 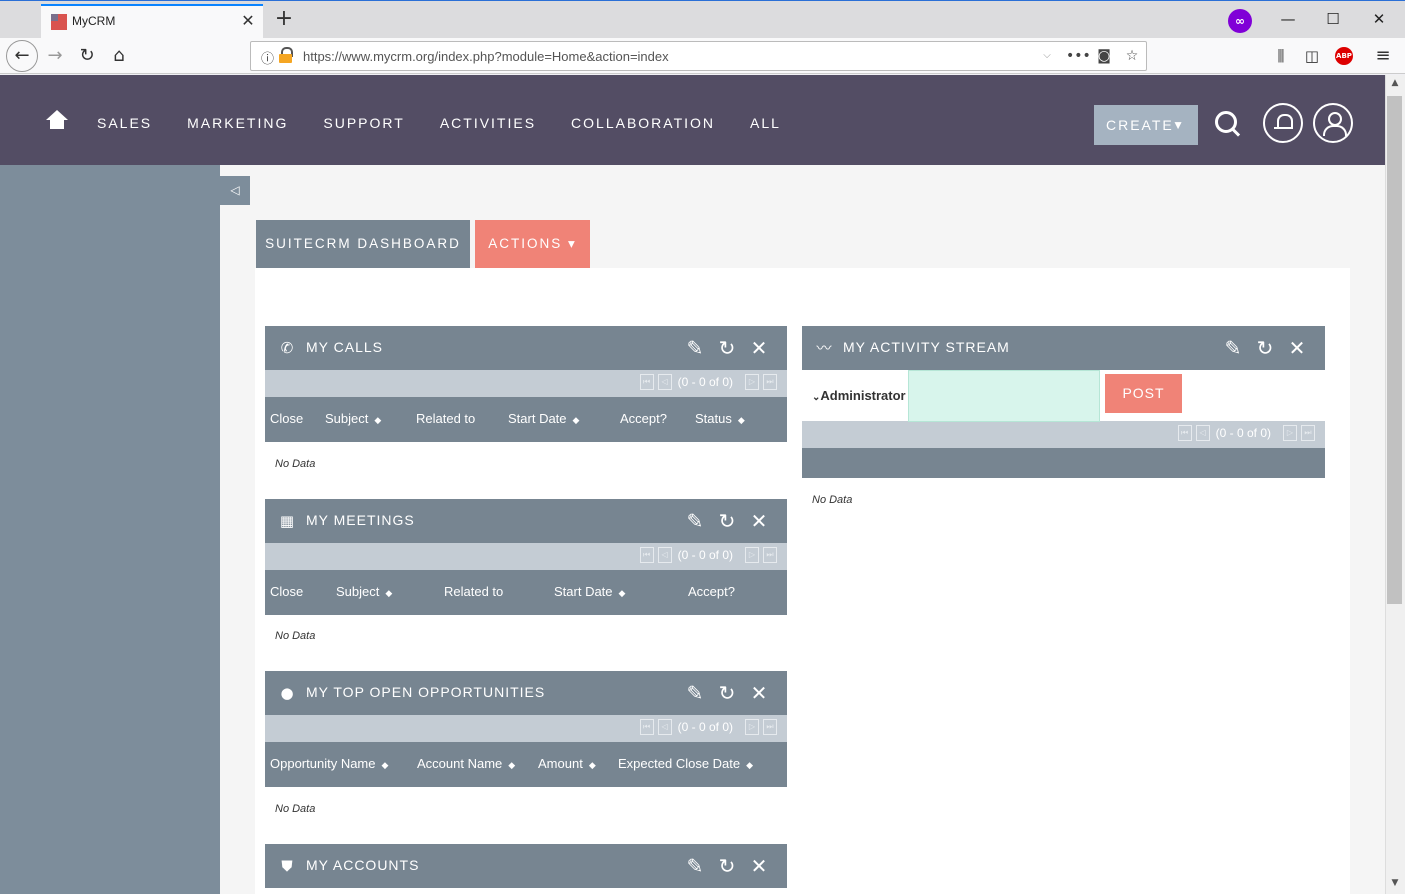 What do you see at coordinates (248, 21) in the screenshot?
I see `tab-close-icon: ✕` at bounding box center [248, 21].